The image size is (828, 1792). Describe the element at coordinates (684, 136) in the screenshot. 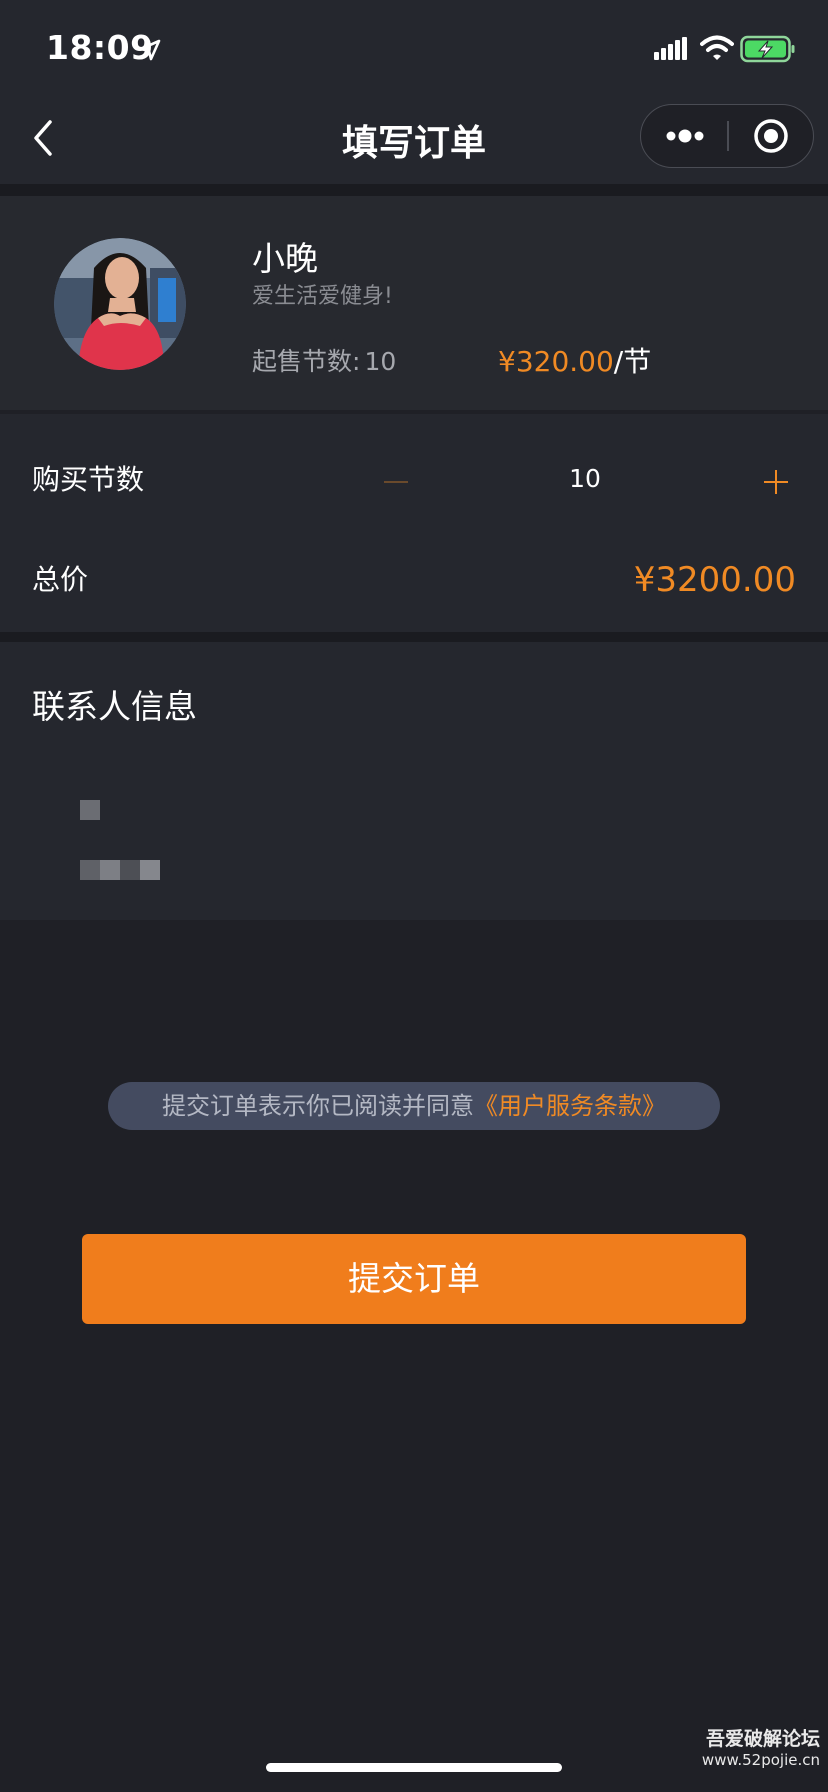

I see `more-icon` at that location.